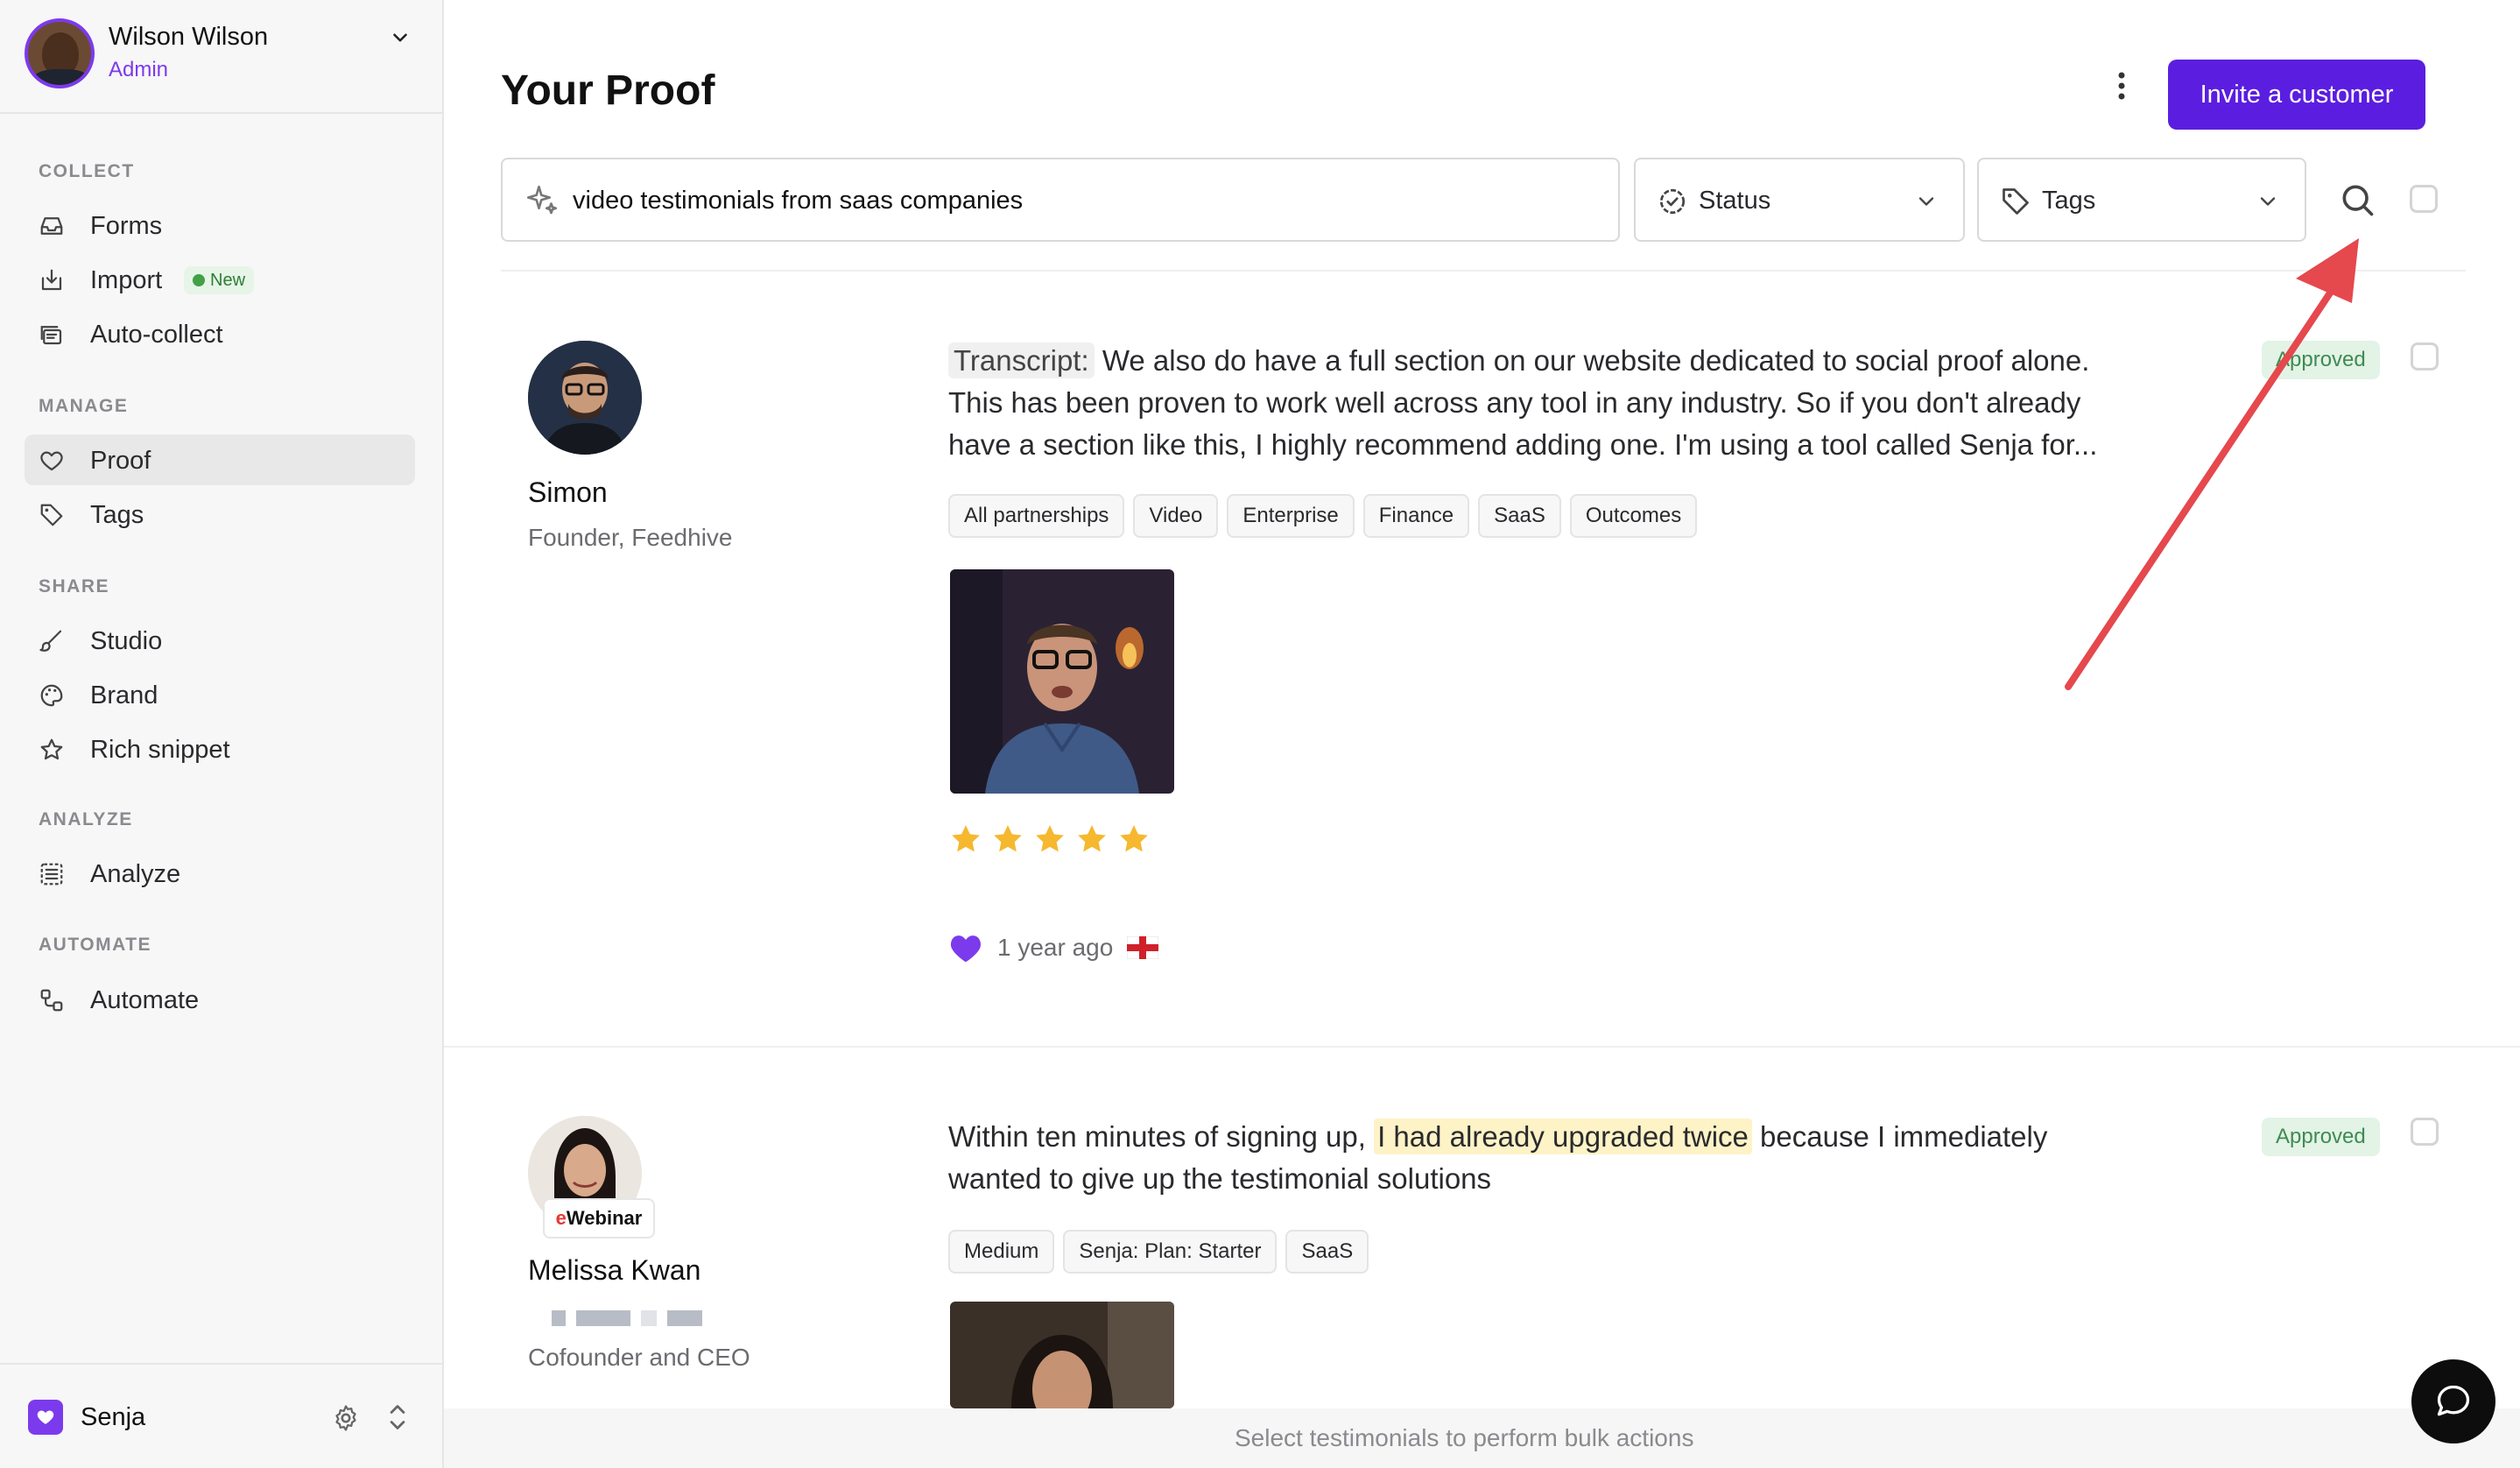  I want to click on senja-logo, so click(45, 1417).